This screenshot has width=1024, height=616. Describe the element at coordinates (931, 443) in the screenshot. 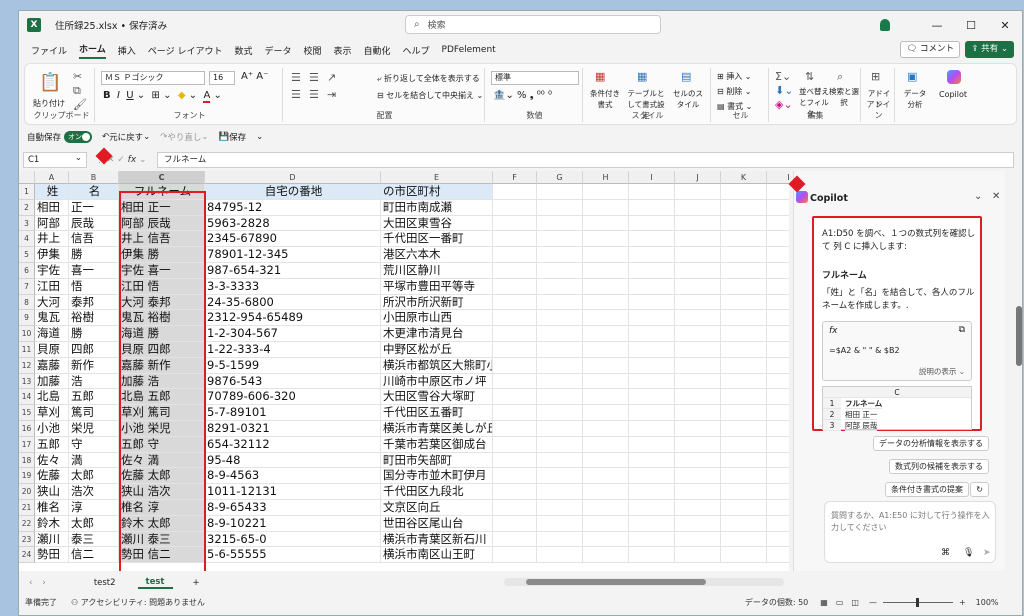

I see `suggestion-insights-button: データの分析情報を表示する` at that location.